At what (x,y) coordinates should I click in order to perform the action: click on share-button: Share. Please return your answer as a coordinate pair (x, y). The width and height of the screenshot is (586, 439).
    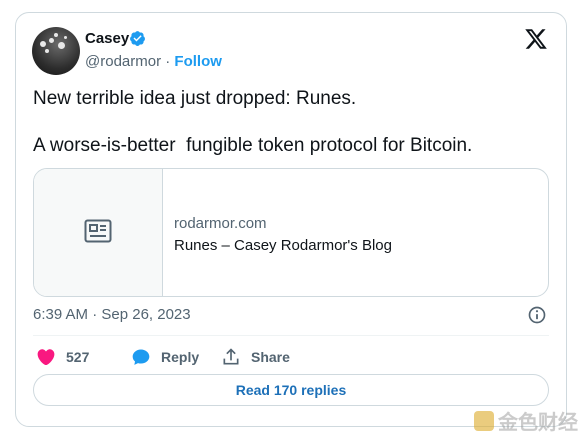
    Looking at the image, I should click on (255, 357).